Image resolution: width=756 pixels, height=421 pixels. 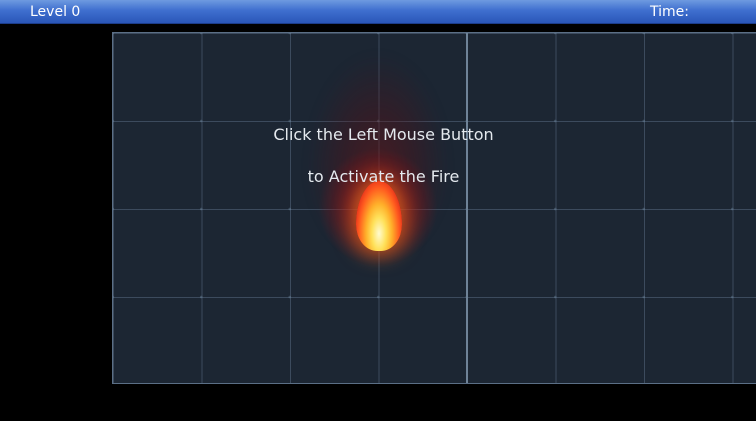 I want to click on hud-bar: Level 0 Time:, so click(x=378, y=12).